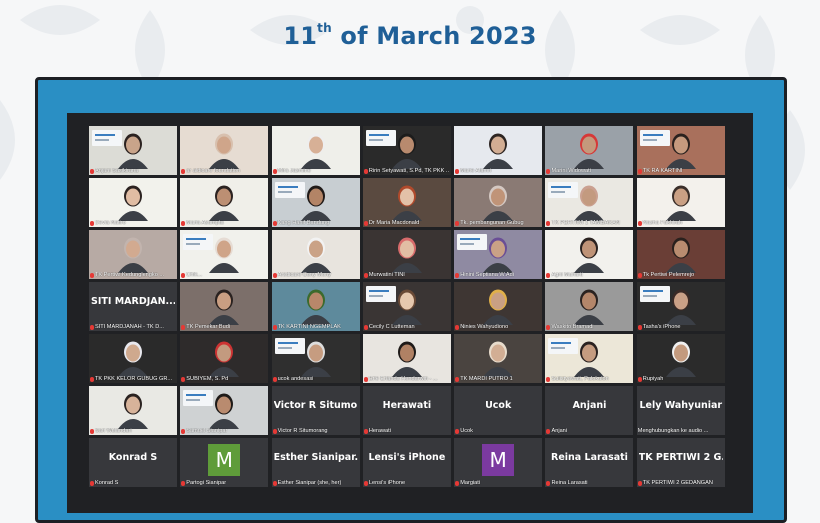 This screenshot has width=820, height=523. I want to click on participant-name-text: Sari Wulandari, so click(113, 431).